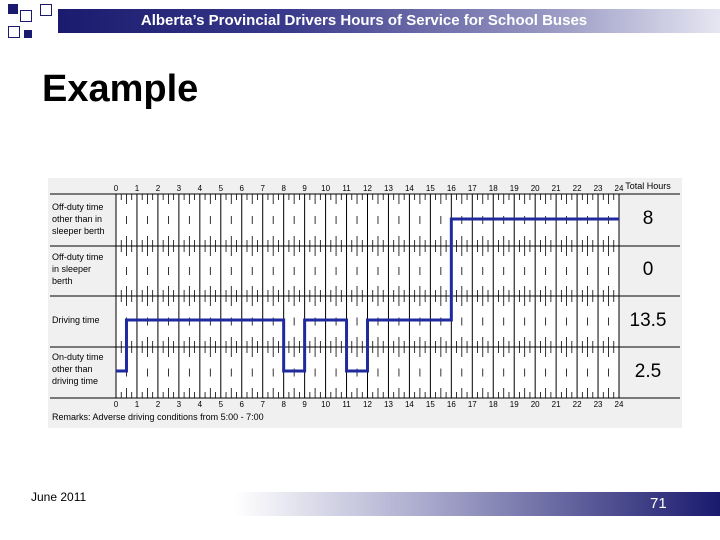  Describe the element at coordinates (137, 404) in the screenshot. I see `hour-label-bottom: 1` at that location.